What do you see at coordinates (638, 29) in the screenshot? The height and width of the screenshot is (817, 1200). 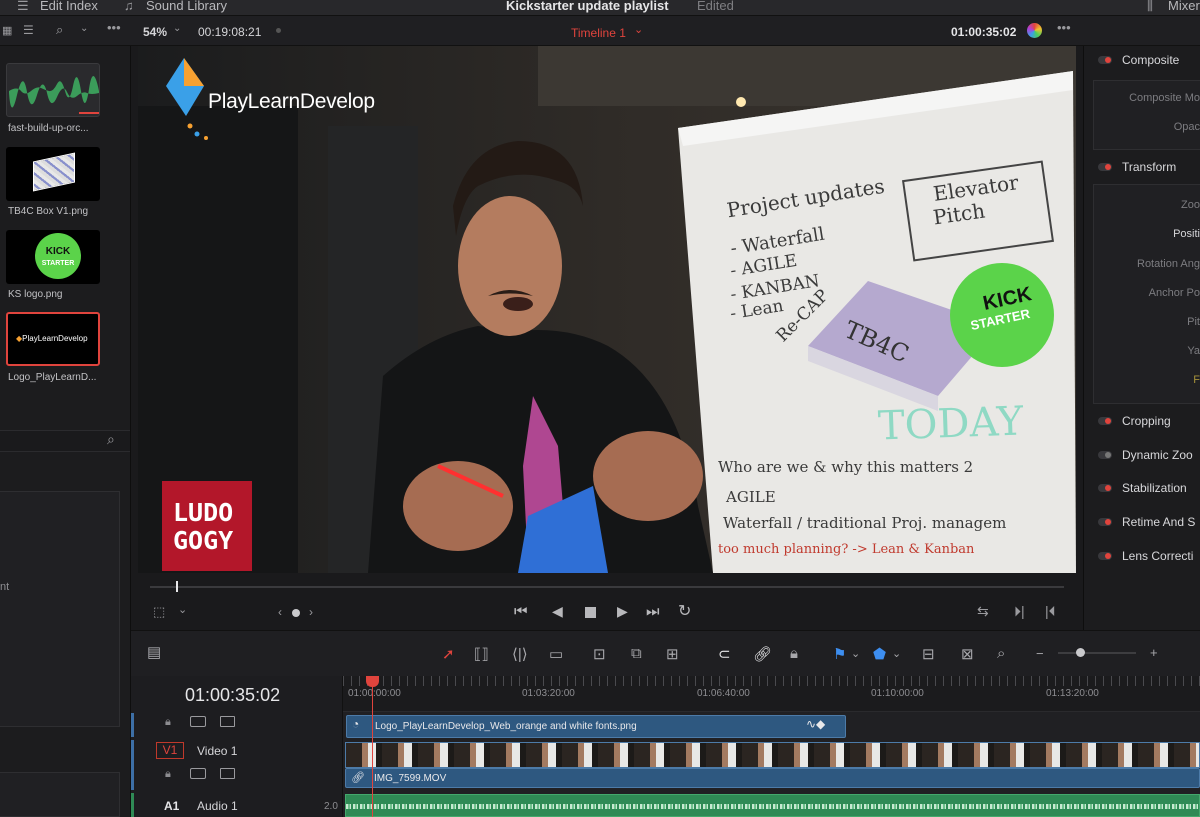 I see `timeline-chevron-icon: ⌄` at bounding box center [638, 29].